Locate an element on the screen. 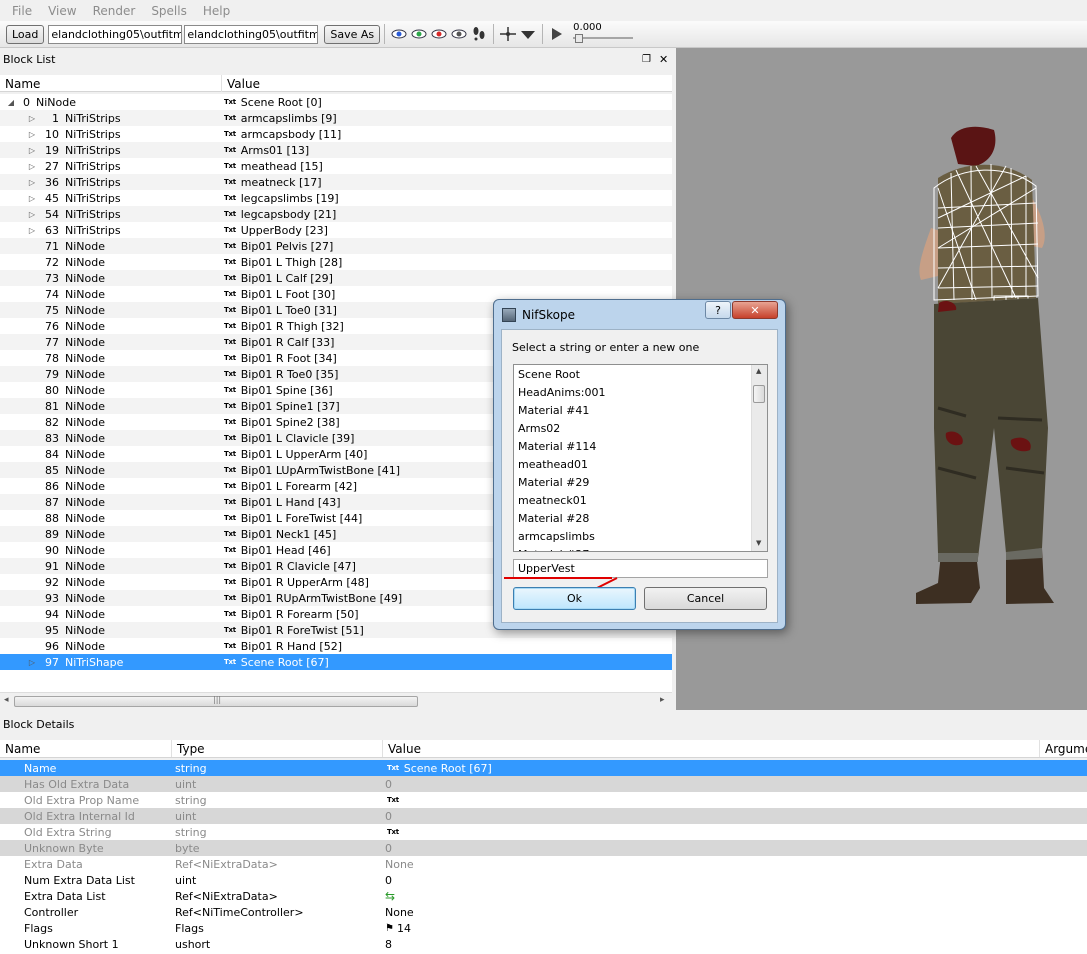 The width and height of the screenshot is (1087, 954). detail-row: Flags Flags ⚑ 14 is located at coordinates (543, 928).